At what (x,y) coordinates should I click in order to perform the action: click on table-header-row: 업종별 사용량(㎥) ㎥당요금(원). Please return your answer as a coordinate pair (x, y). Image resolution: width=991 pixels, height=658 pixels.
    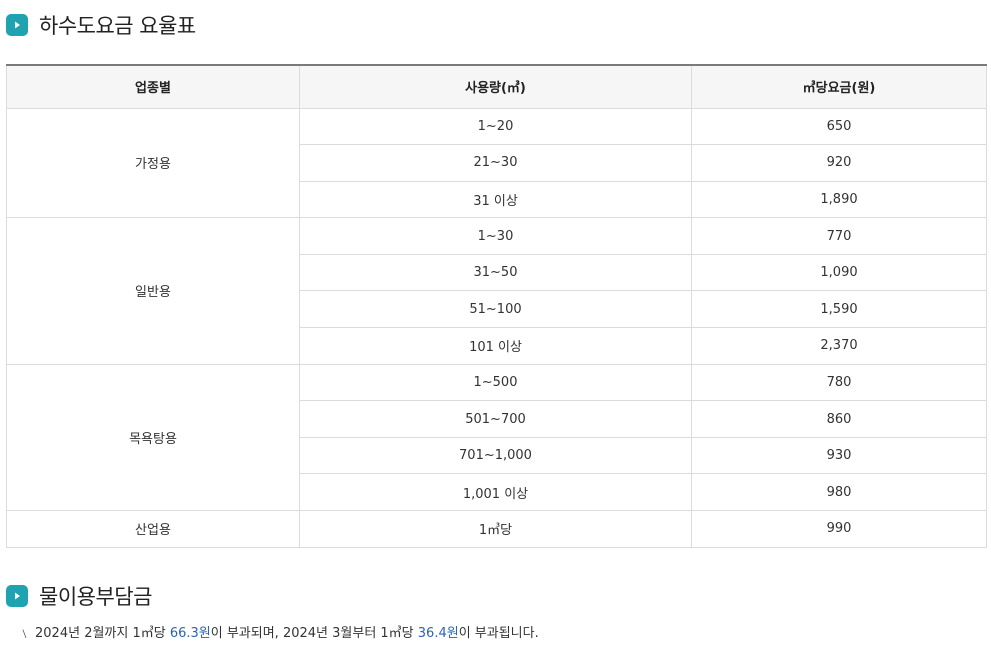
    Looking at the image, I should click on (496, 86).